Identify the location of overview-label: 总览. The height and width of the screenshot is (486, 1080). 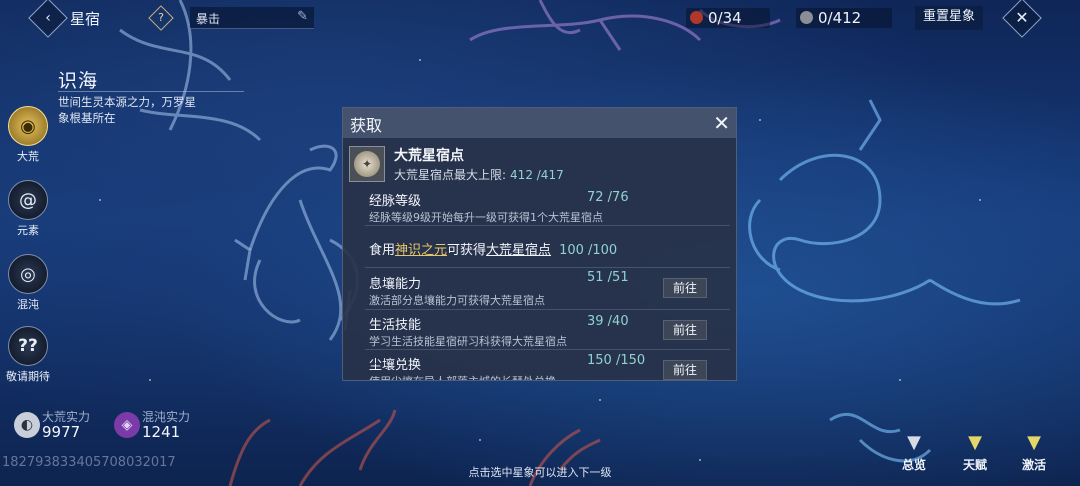
(913, 465).